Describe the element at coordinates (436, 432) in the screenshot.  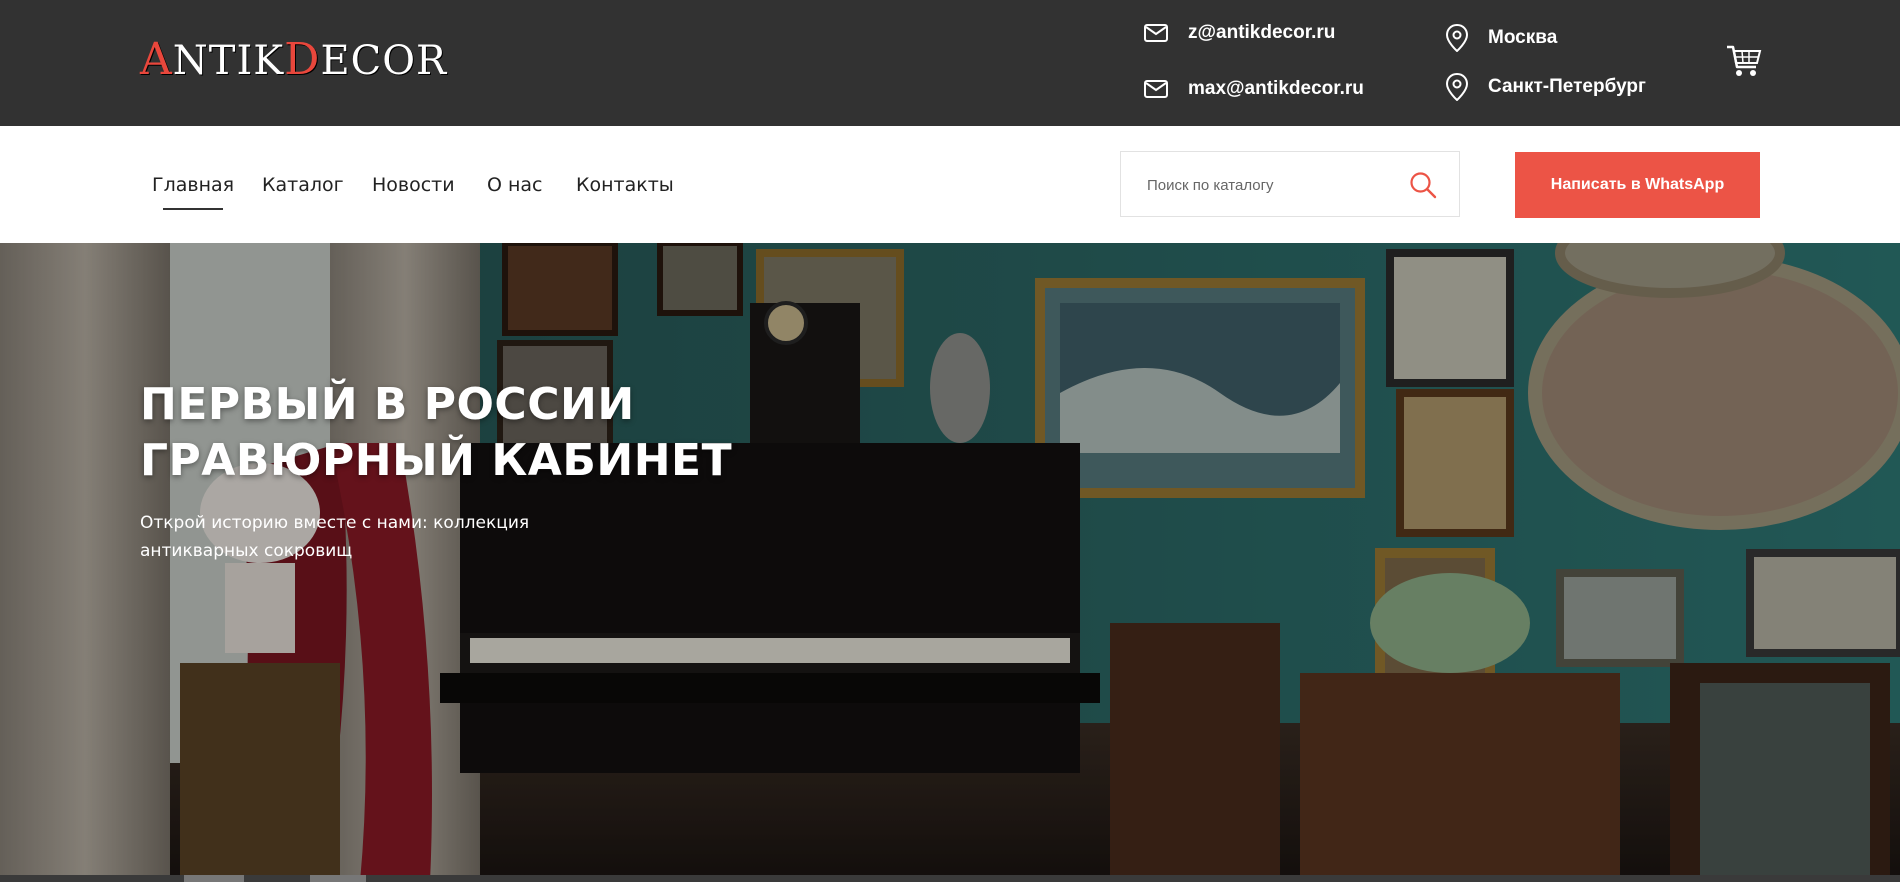
I see `hero-title: ПЕРВЫЙ В РОССИИ ГРАВЮРНЫЙ КАБИНЕТ` at that location.